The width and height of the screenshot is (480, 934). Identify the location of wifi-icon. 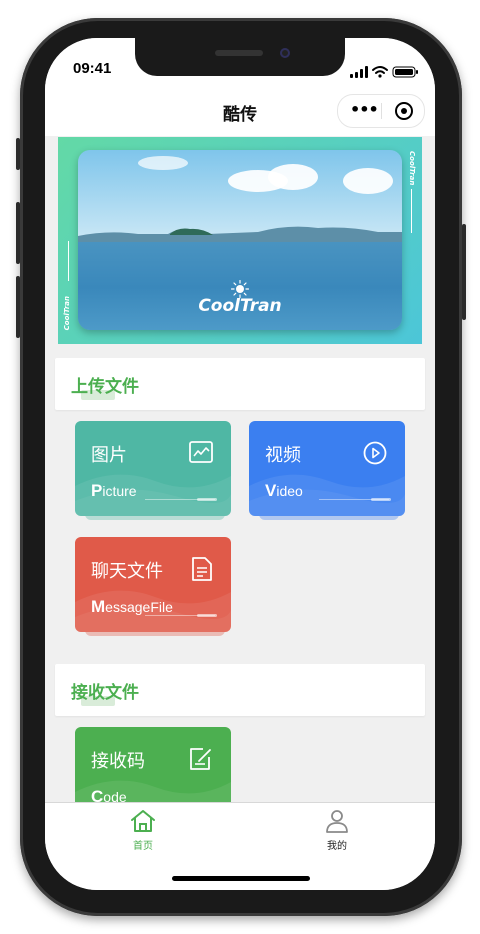
(380, 70).